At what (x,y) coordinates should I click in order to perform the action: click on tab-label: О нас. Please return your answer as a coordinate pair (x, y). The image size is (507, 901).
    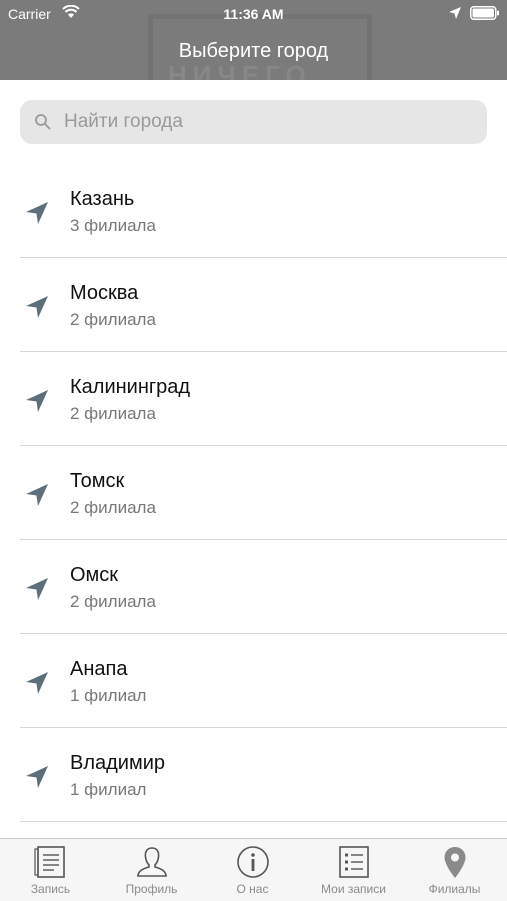
    Looking at the image, I should click on (252, 889).